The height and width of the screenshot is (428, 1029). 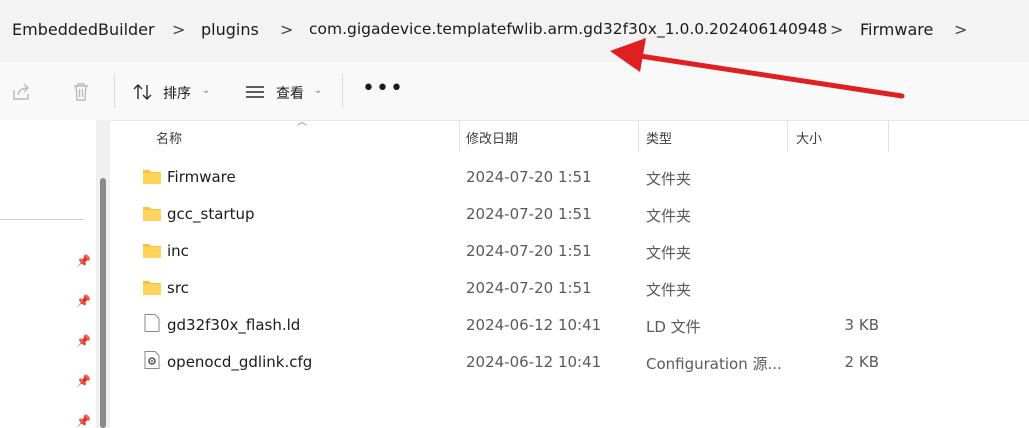 What do you see at coordinates (152, 360) in the screenshot?
I see `config-file-icon` at bounding box center [152, 360].